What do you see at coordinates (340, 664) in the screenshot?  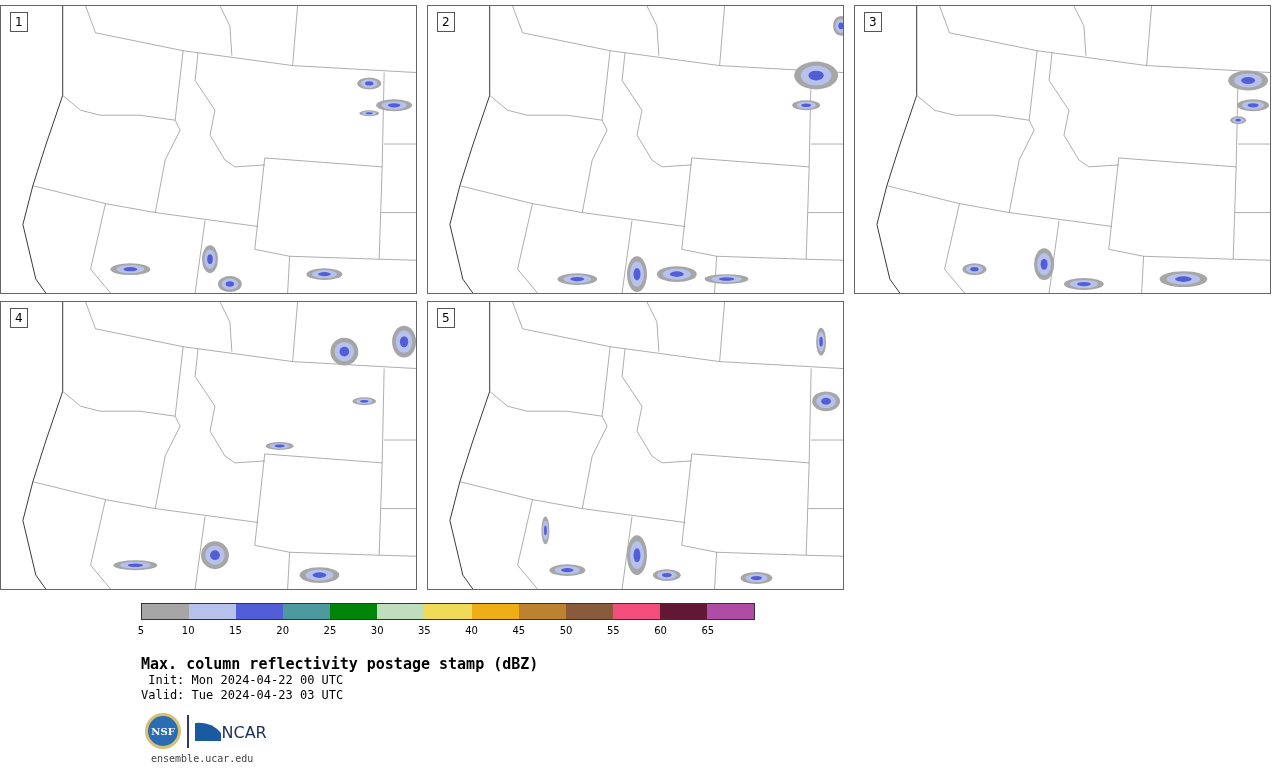 I see `chart-title: Max. column reflectivity postage stamp (dBZ)` at bounding box center [340, 664].